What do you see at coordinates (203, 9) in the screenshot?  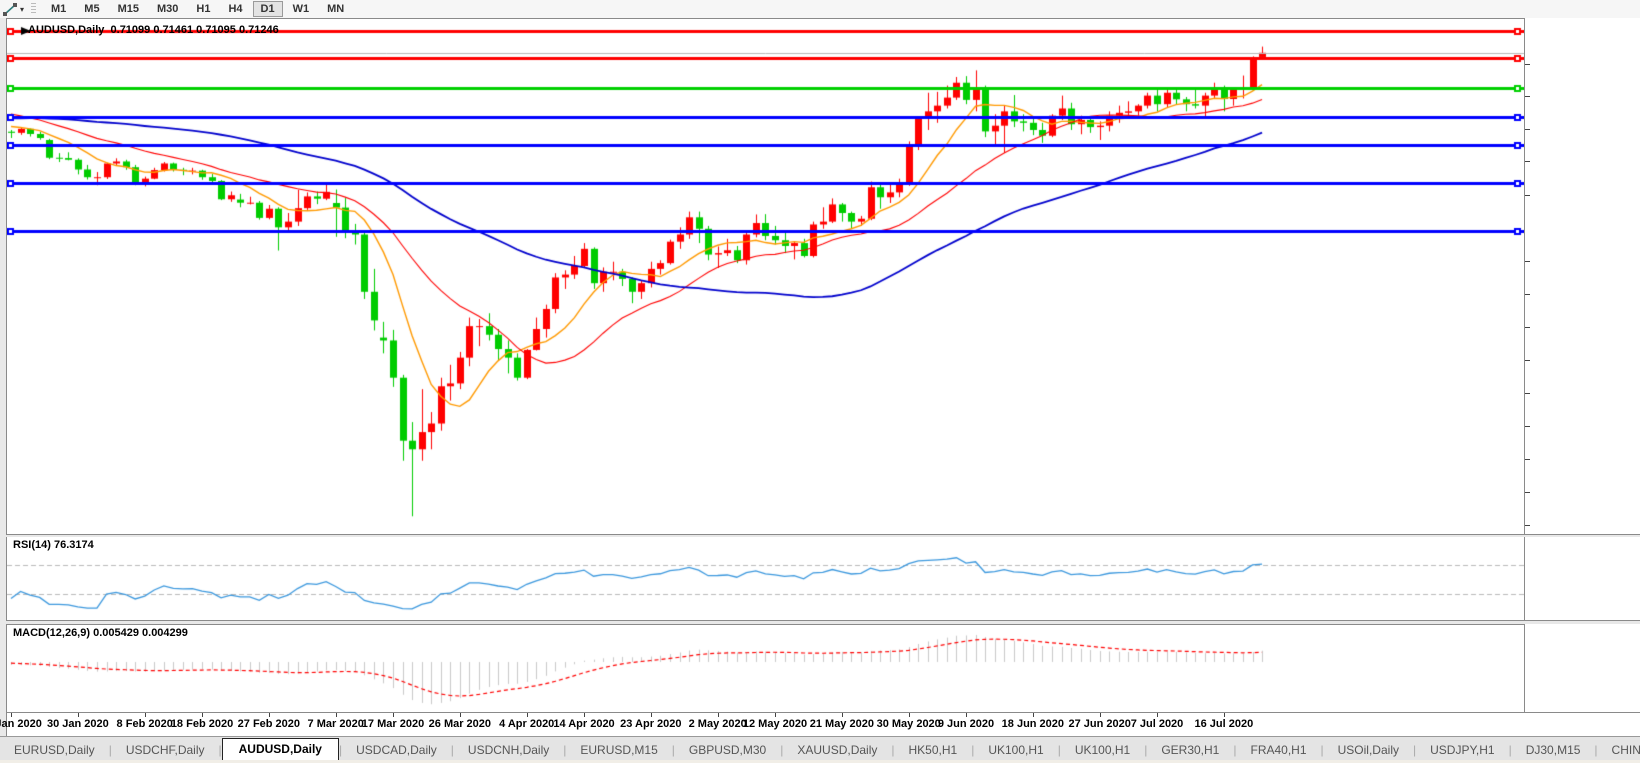 I see `timeframe-button-h1: H1` at bounding box center [203, 9].